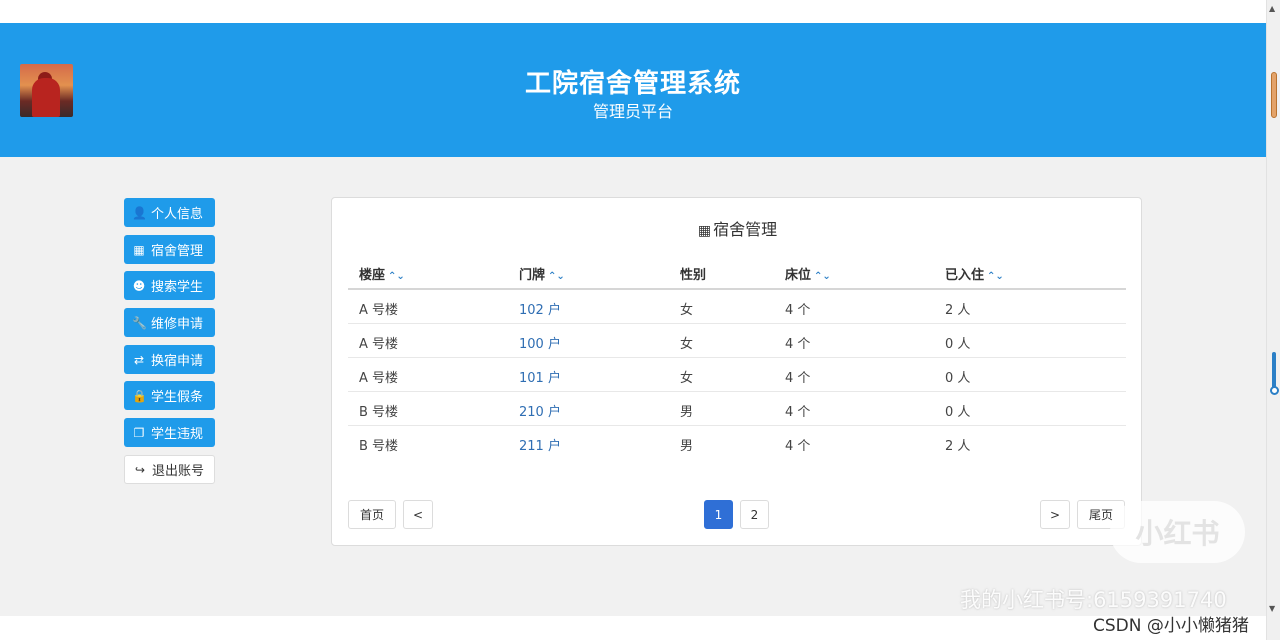 Image resolution: width=1280 pixels, height=640 pixels. I want to click on sidebar-item-dorm-management: ▦ 宿舍管理, so click(169, 249).